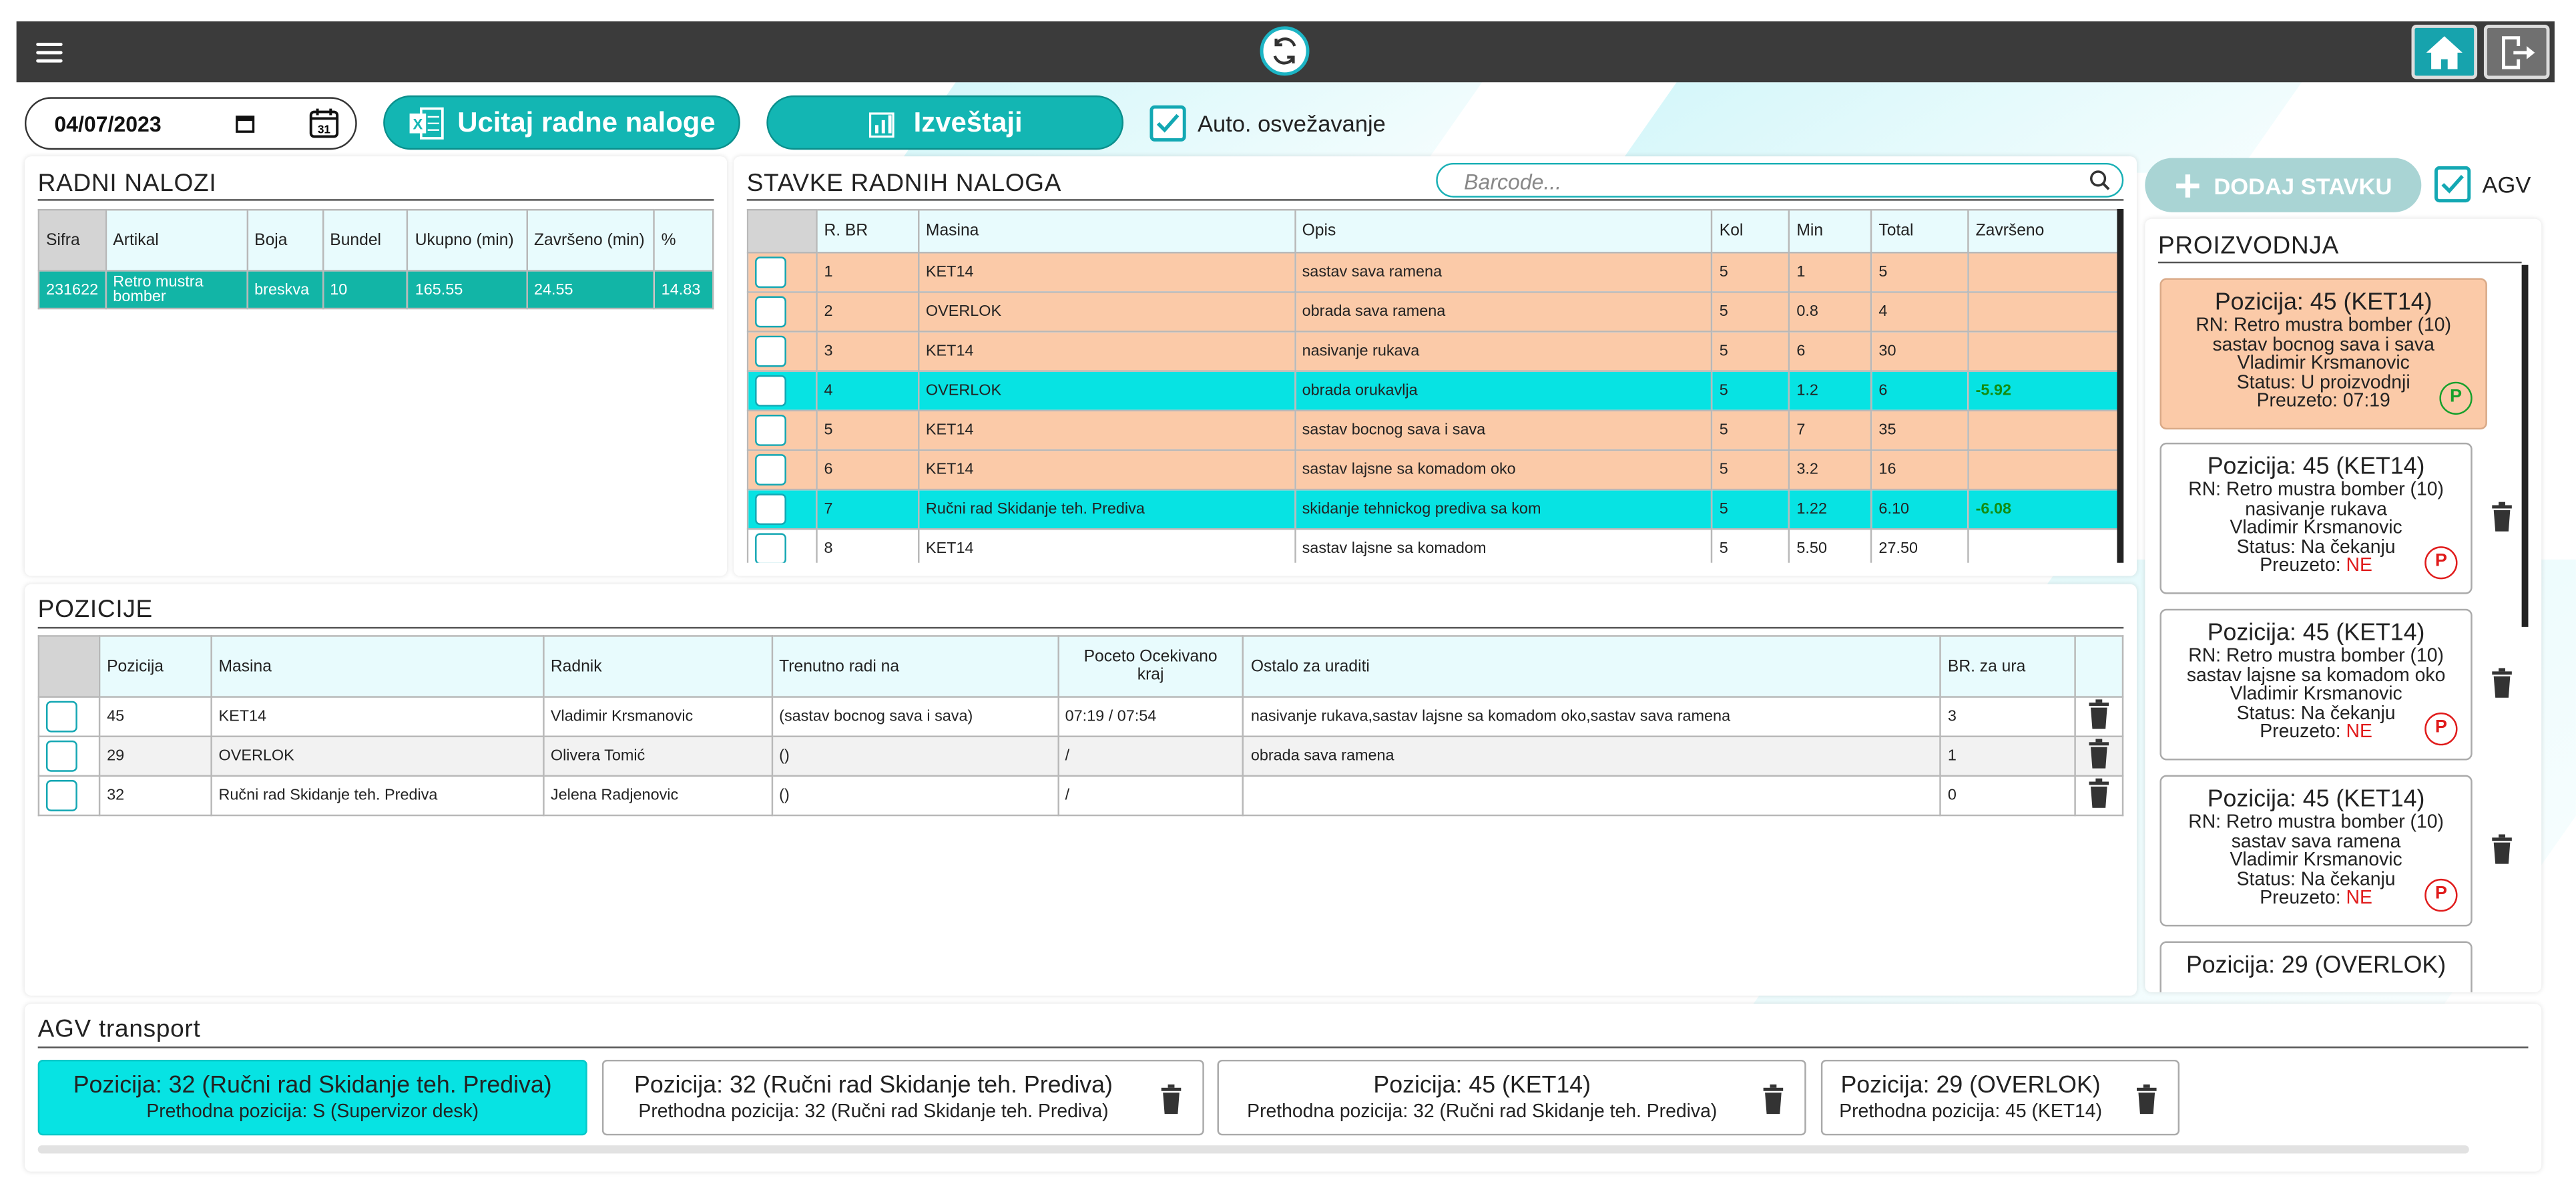  What do you see at coordinates (1106, 351) in the screenshot?
I see `cell-masina: KET14` at bounding box center [1106, 351].